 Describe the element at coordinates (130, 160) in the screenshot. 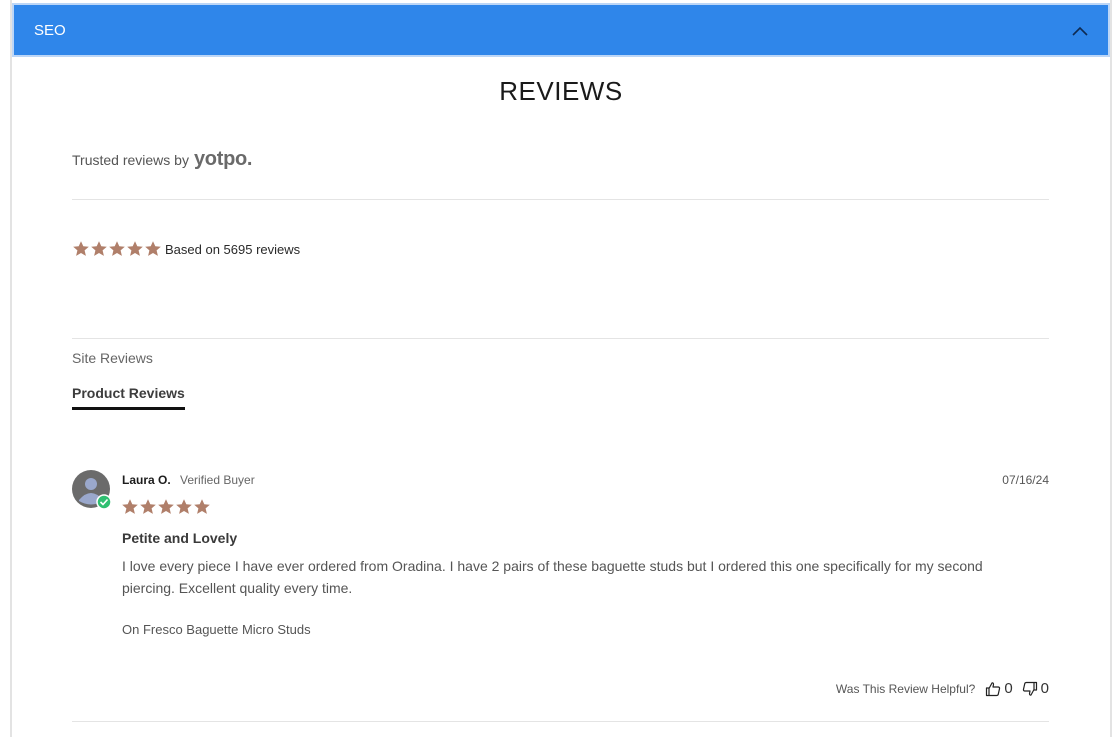

I see `trusted-prefix: Trusted reviews by` at that location.